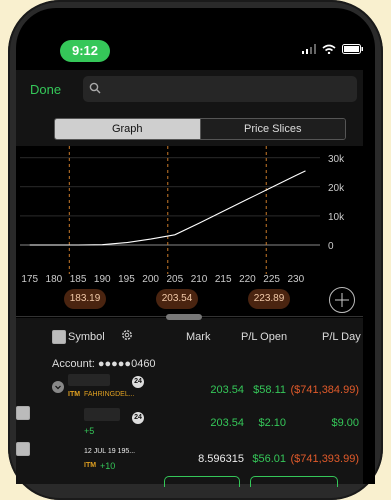 The image size is (391, 500). Describe the element at coordinates (104, 364) in the screenshot. I see `account-label: Account: ●●●●●0460` at that location.